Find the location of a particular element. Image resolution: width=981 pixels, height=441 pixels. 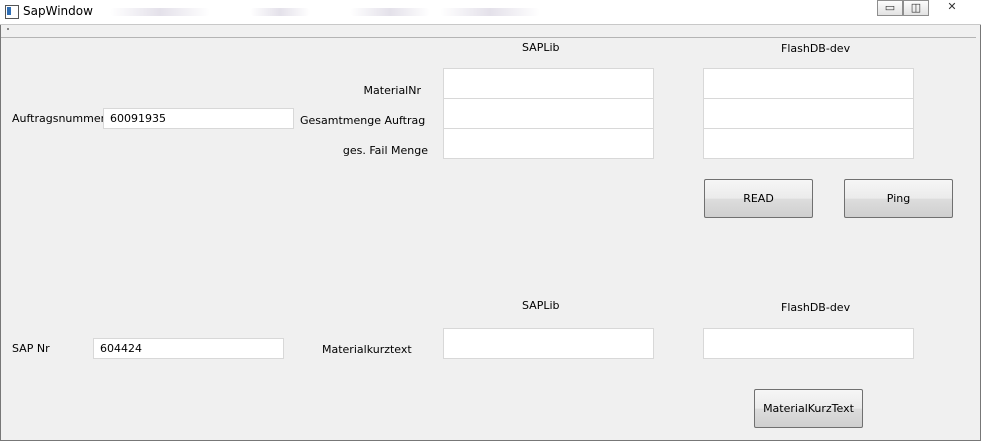

auftragsnummer-input is located at coordinates (198, 118).